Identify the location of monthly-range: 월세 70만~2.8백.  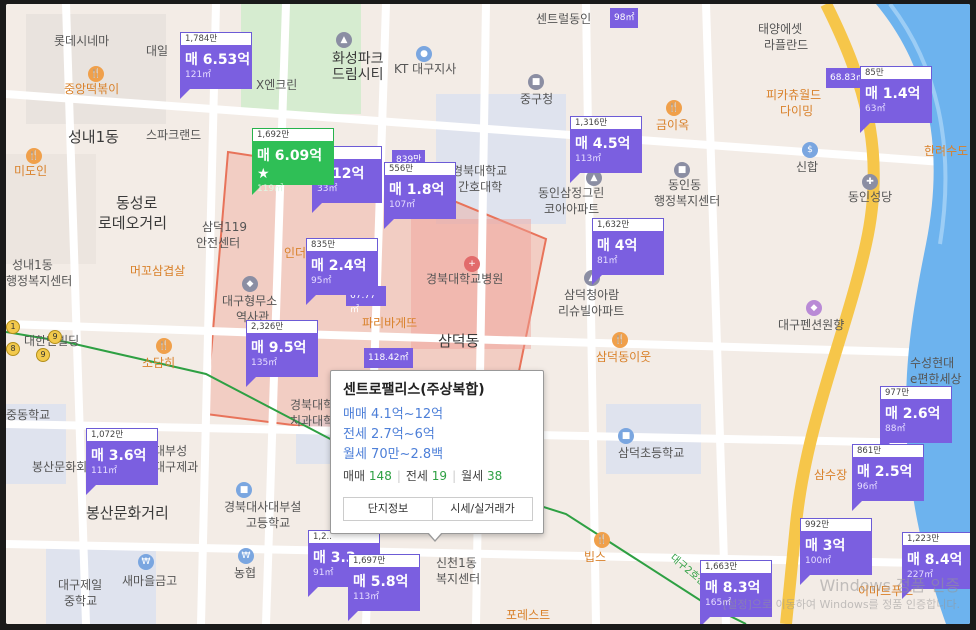
(437, 455).